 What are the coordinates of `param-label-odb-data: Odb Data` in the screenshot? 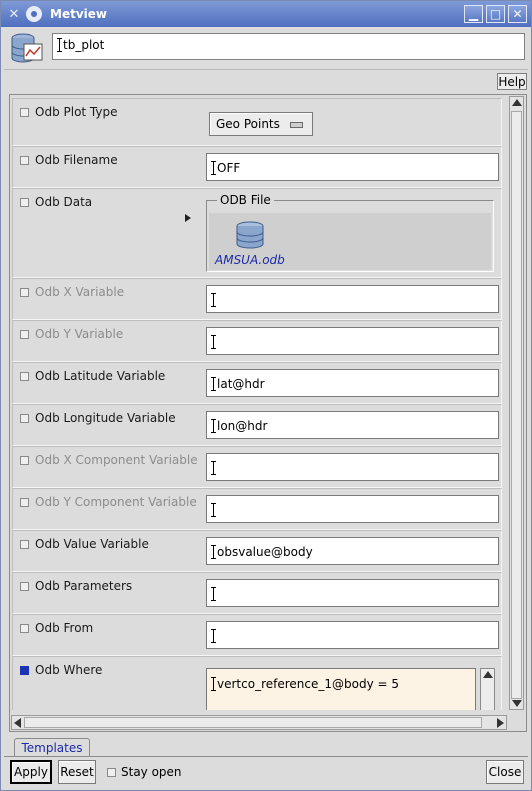 It's located at (64, 202).